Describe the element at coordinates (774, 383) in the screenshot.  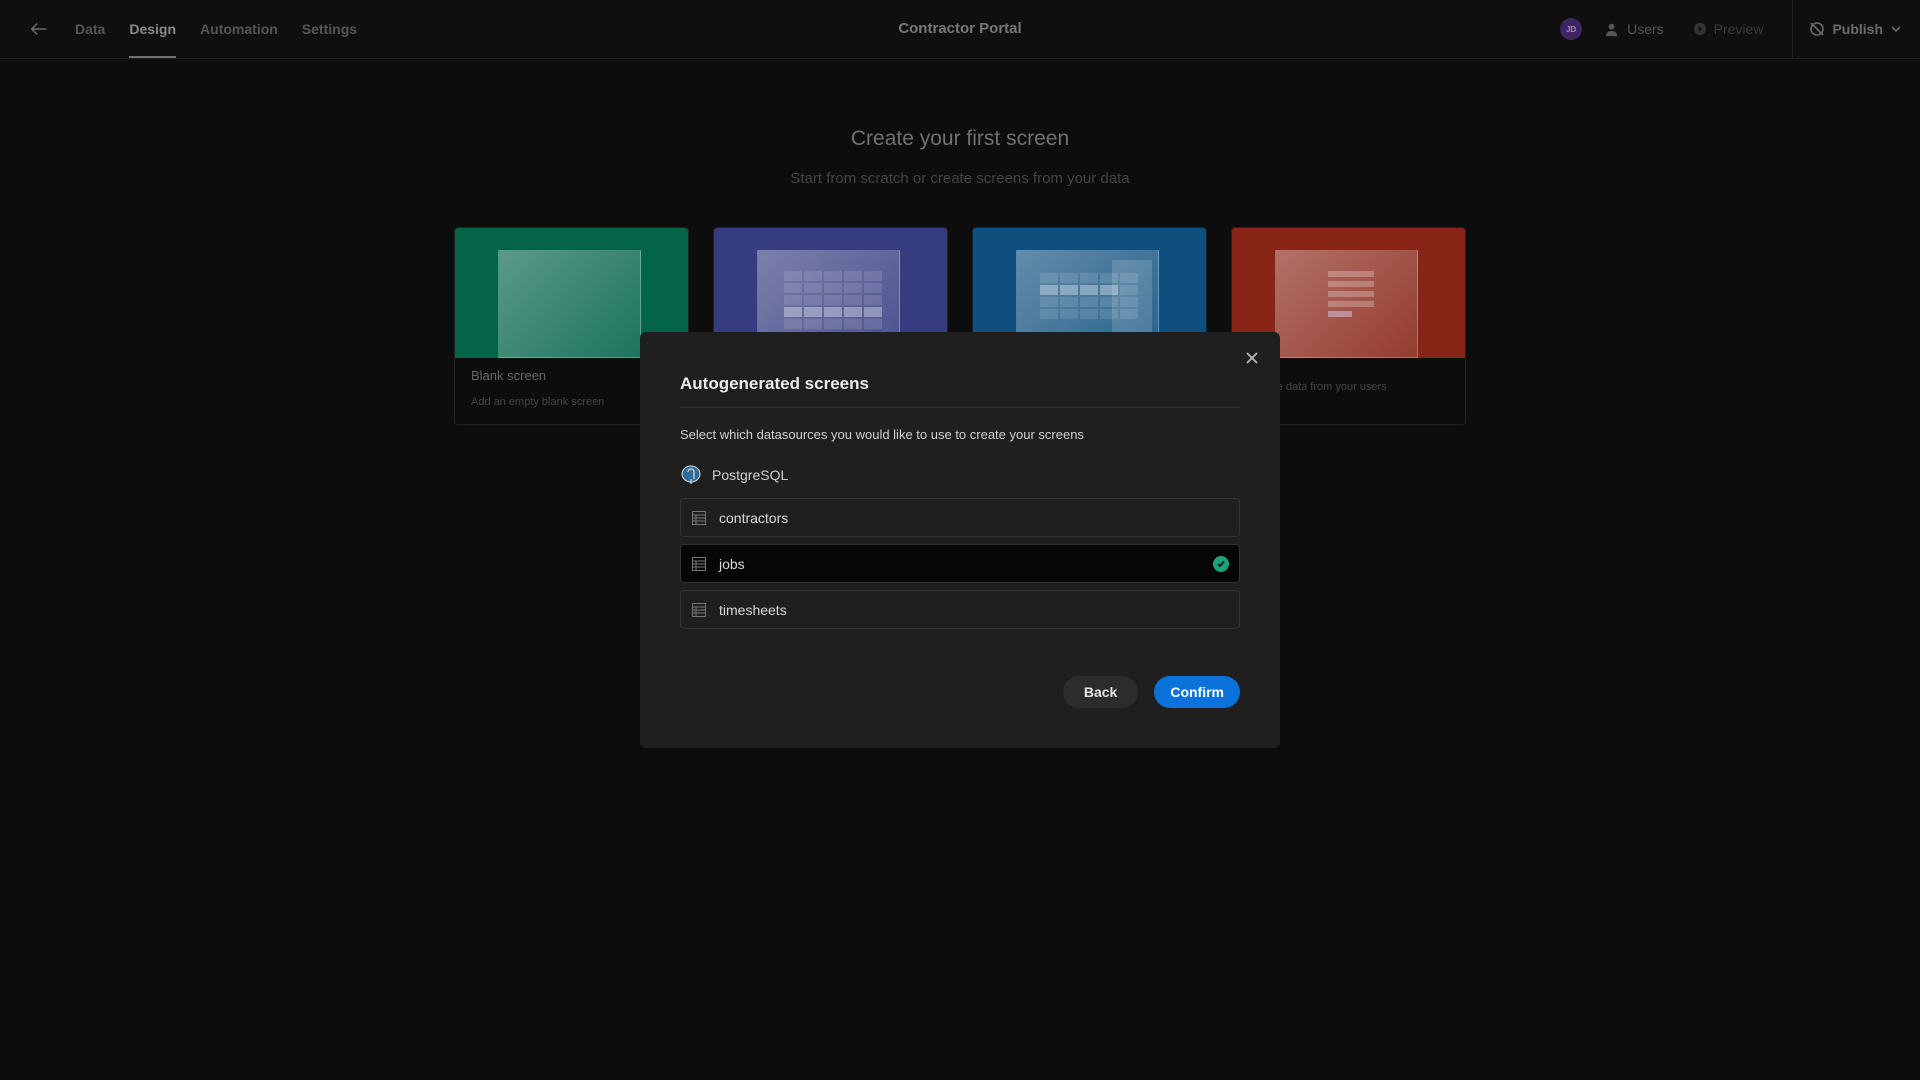
I see `modal-title: Autogenerated screens` at that location.